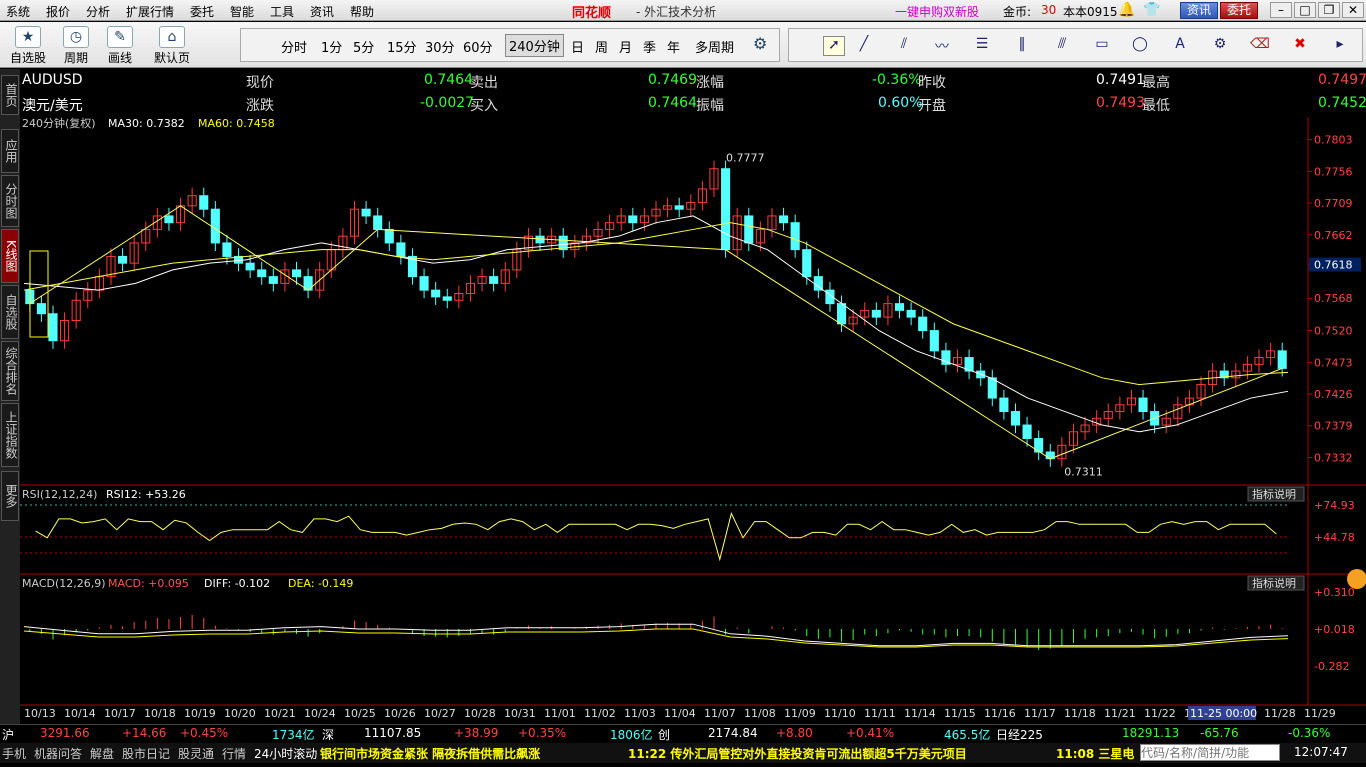 The image size is (1366, 767). I want to click on fib-icon: ☰, so click(982, 46).